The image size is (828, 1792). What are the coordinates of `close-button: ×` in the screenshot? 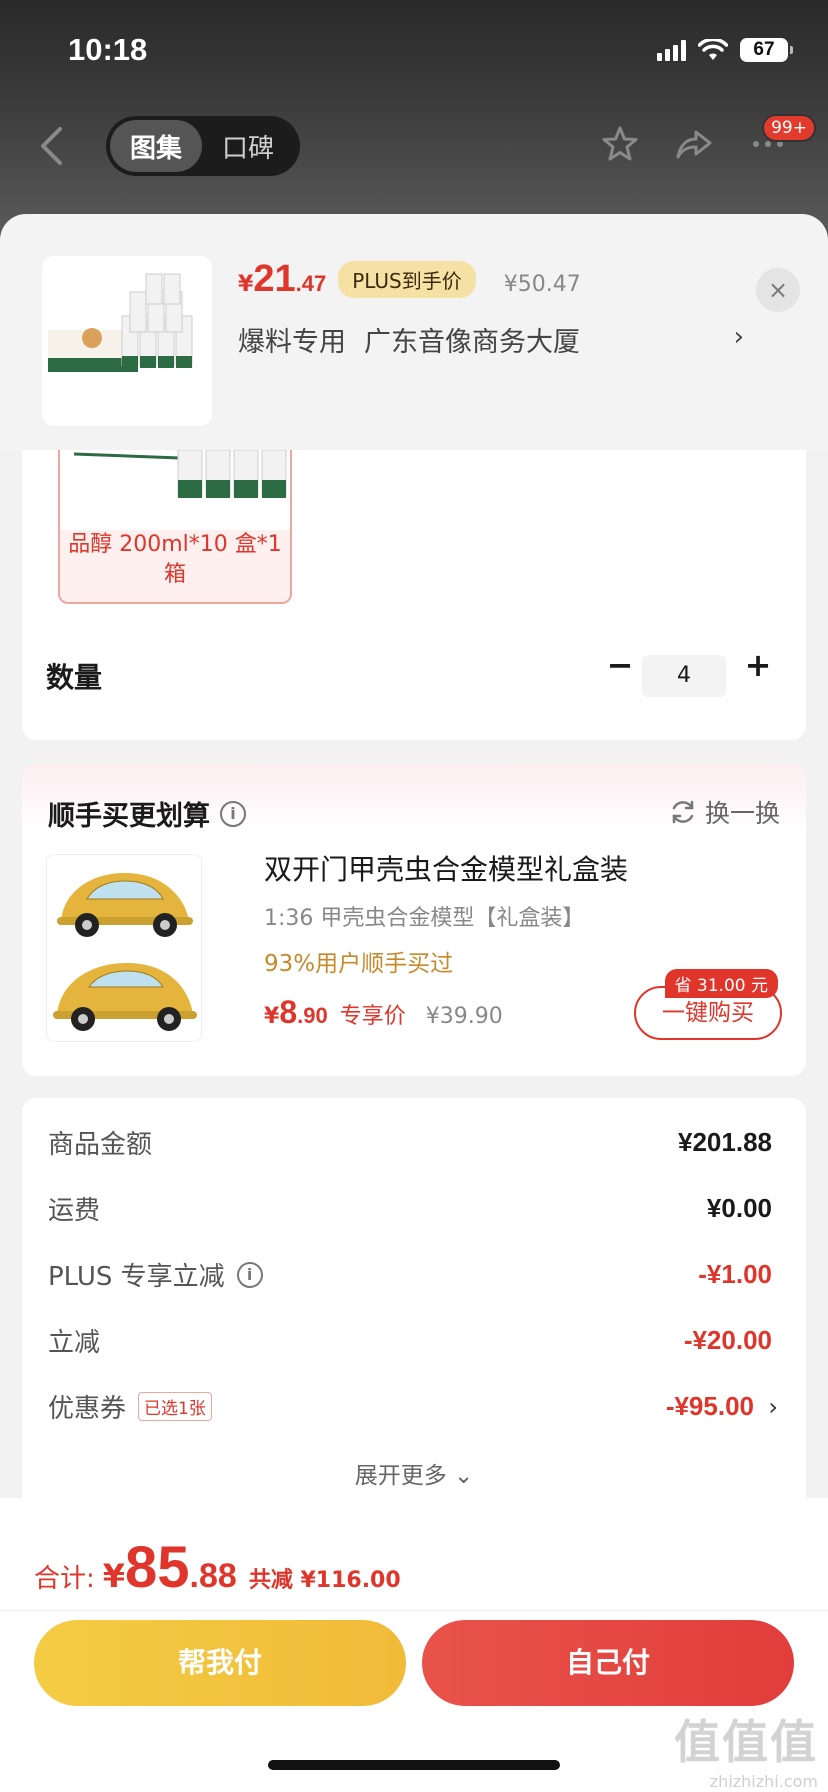 It's located at (778, 290).